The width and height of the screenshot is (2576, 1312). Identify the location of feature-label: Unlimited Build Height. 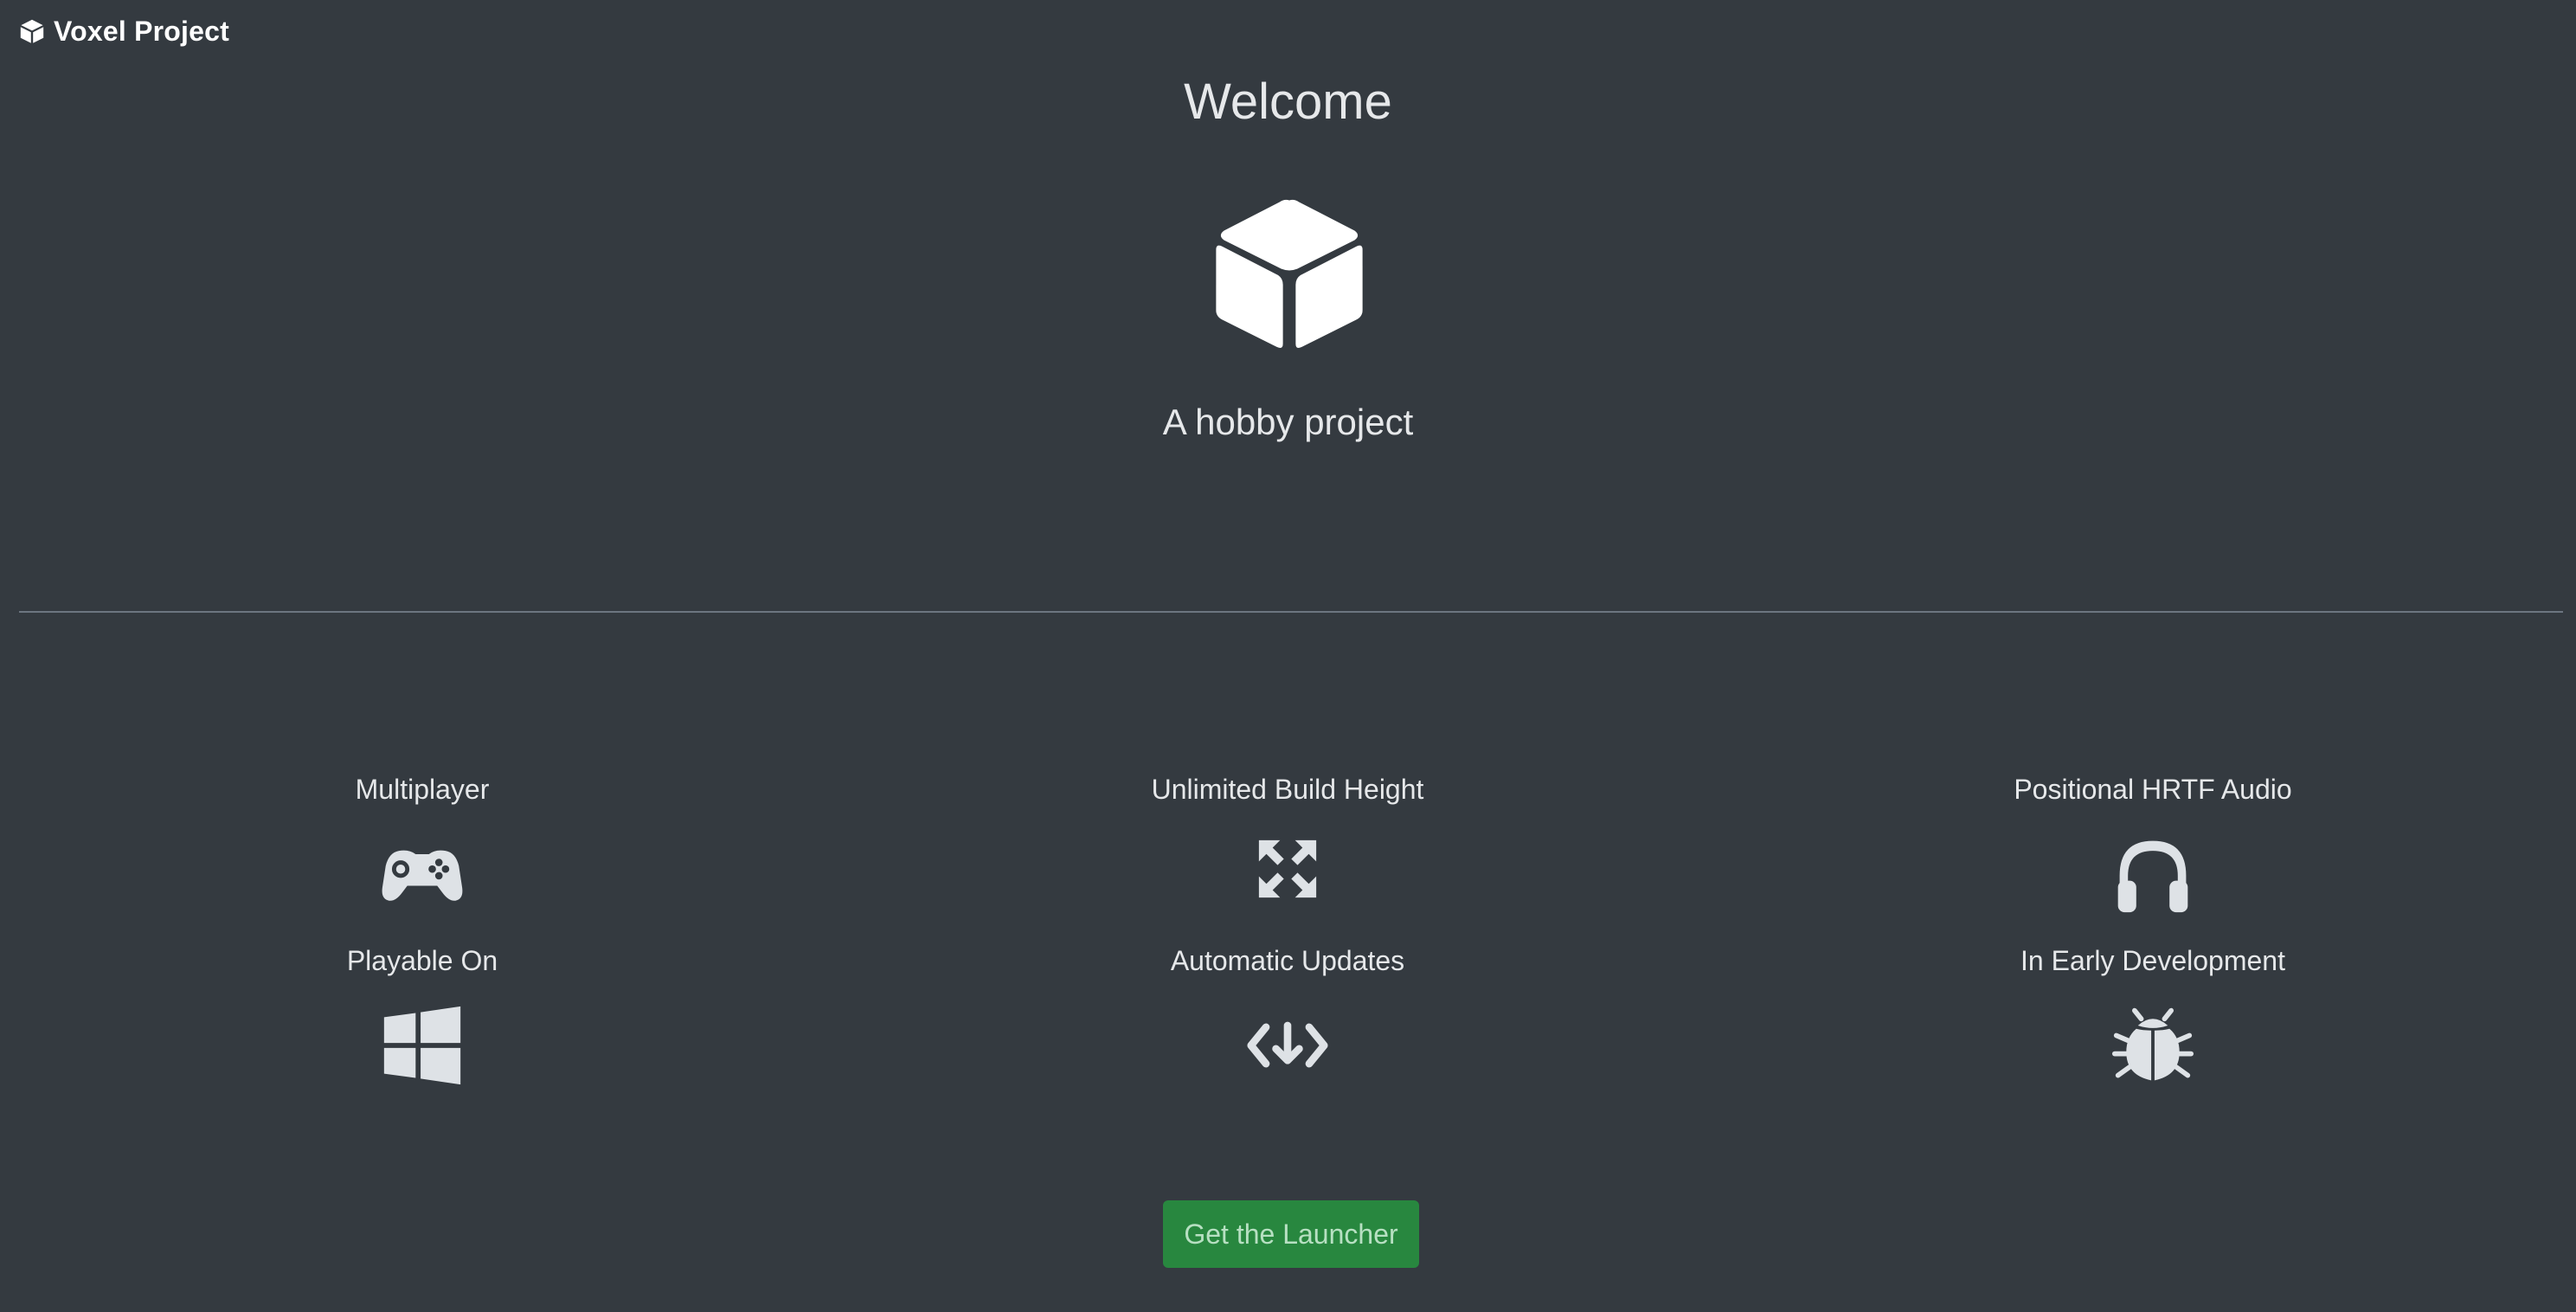
(1288, 789).